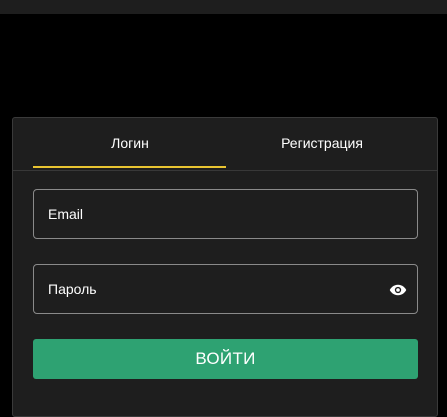 Image resolution: width=447 pixels, height=417 pixels. I want to click on tab-login: Логин, so click(130, 143).